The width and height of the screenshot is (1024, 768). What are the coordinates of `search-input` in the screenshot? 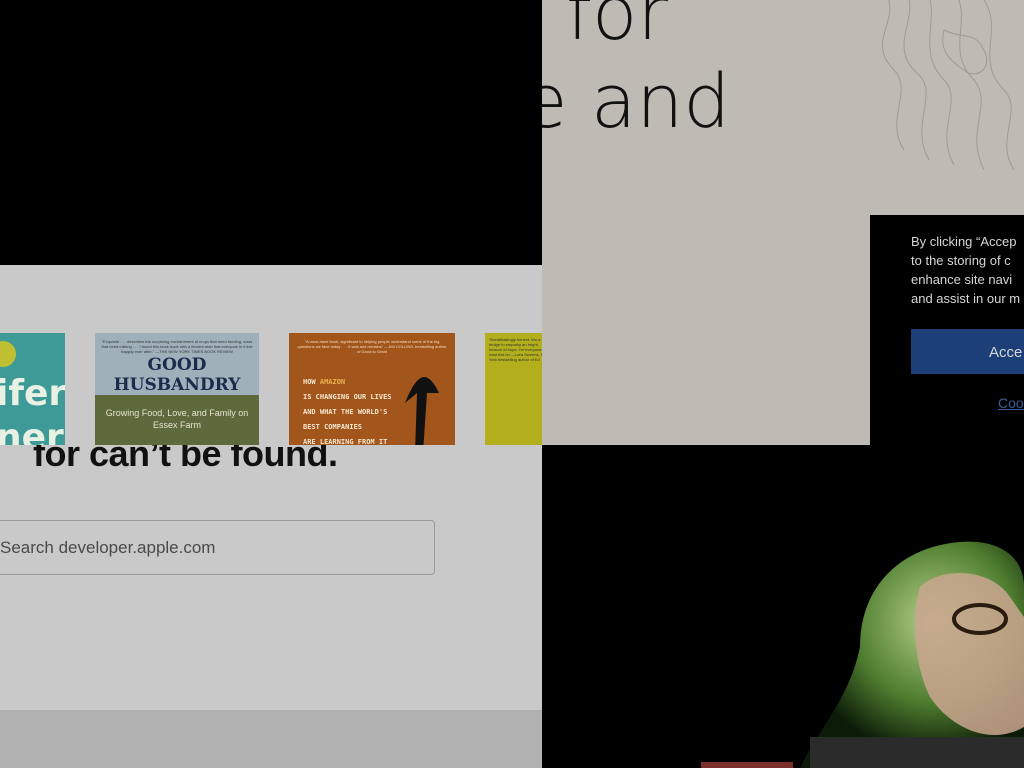 It's located at (217, 547).